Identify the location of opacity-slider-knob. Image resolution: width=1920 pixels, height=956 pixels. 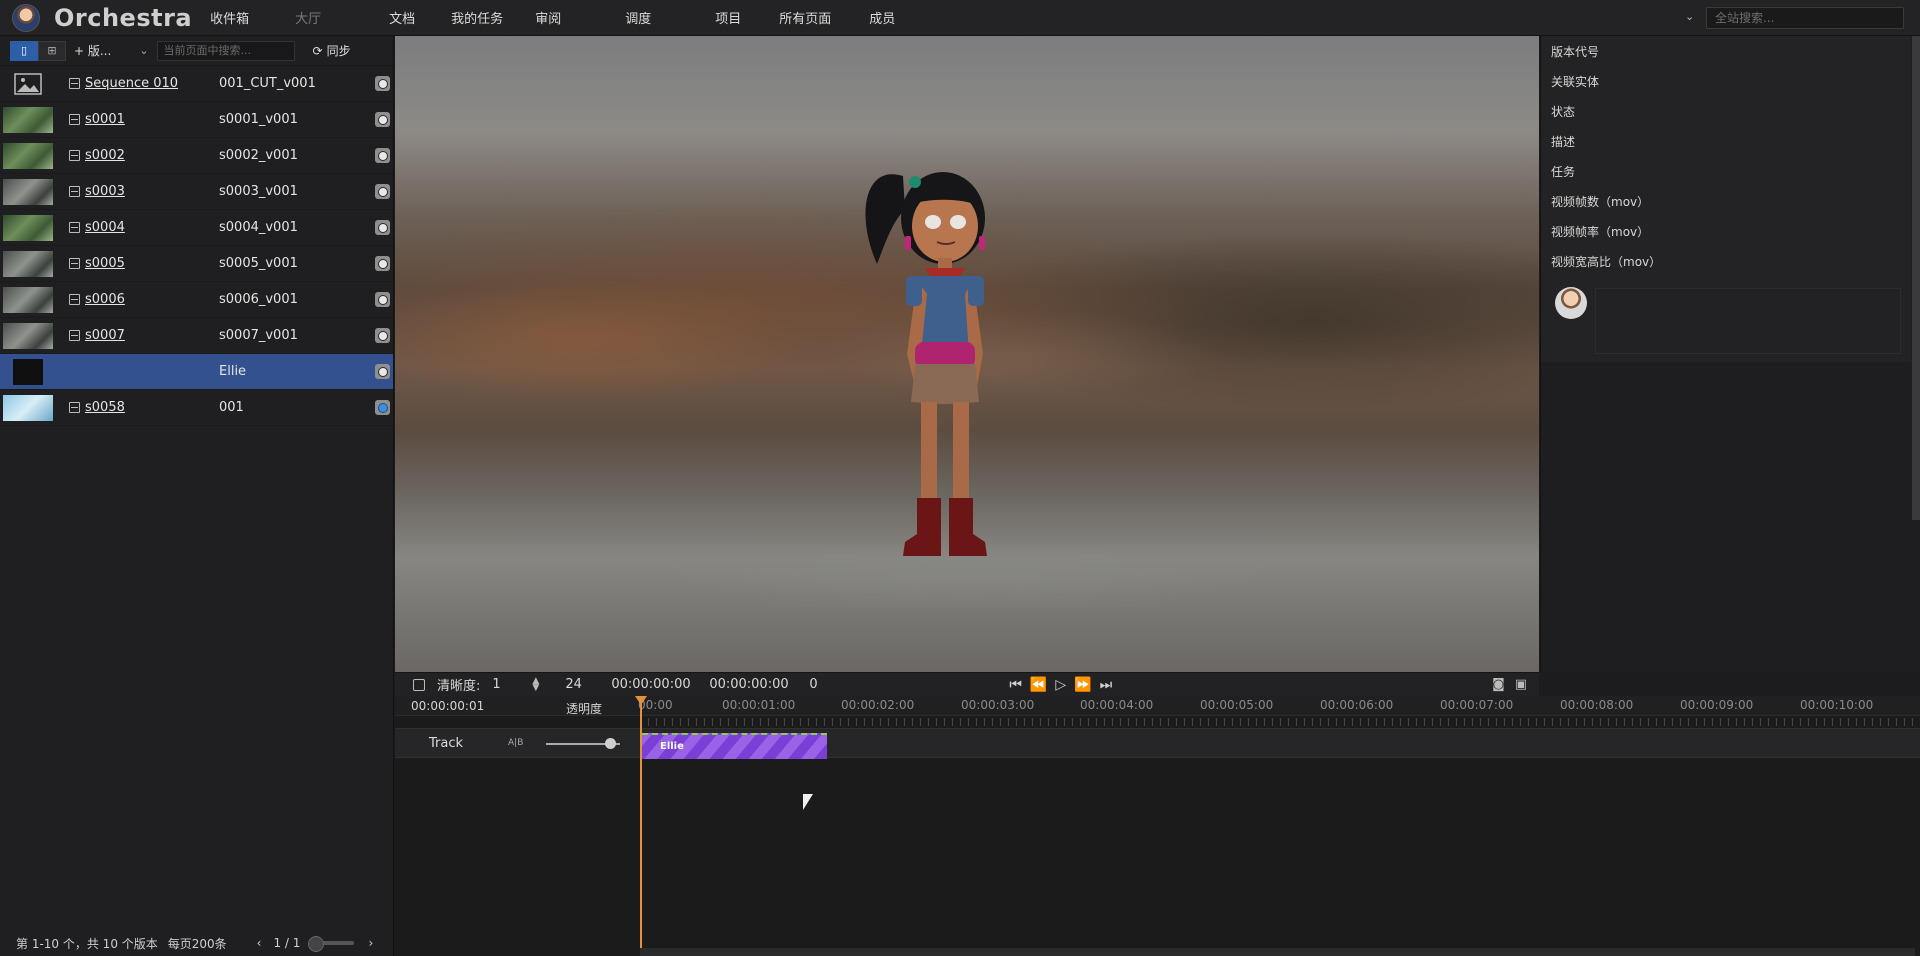
(611, 743).